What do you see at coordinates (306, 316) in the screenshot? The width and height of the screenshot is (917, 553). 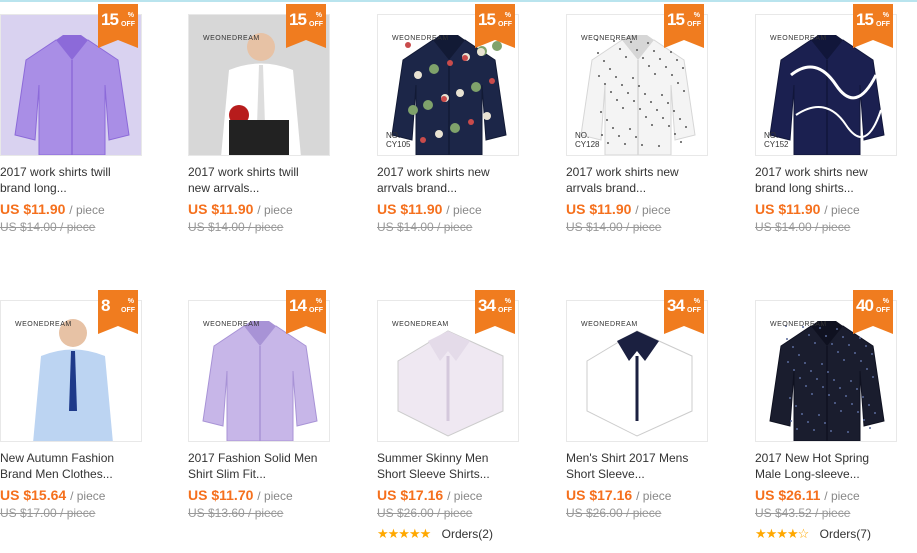 I see `discount-badge: 14 % OFF` at bounding box center [306, 316].